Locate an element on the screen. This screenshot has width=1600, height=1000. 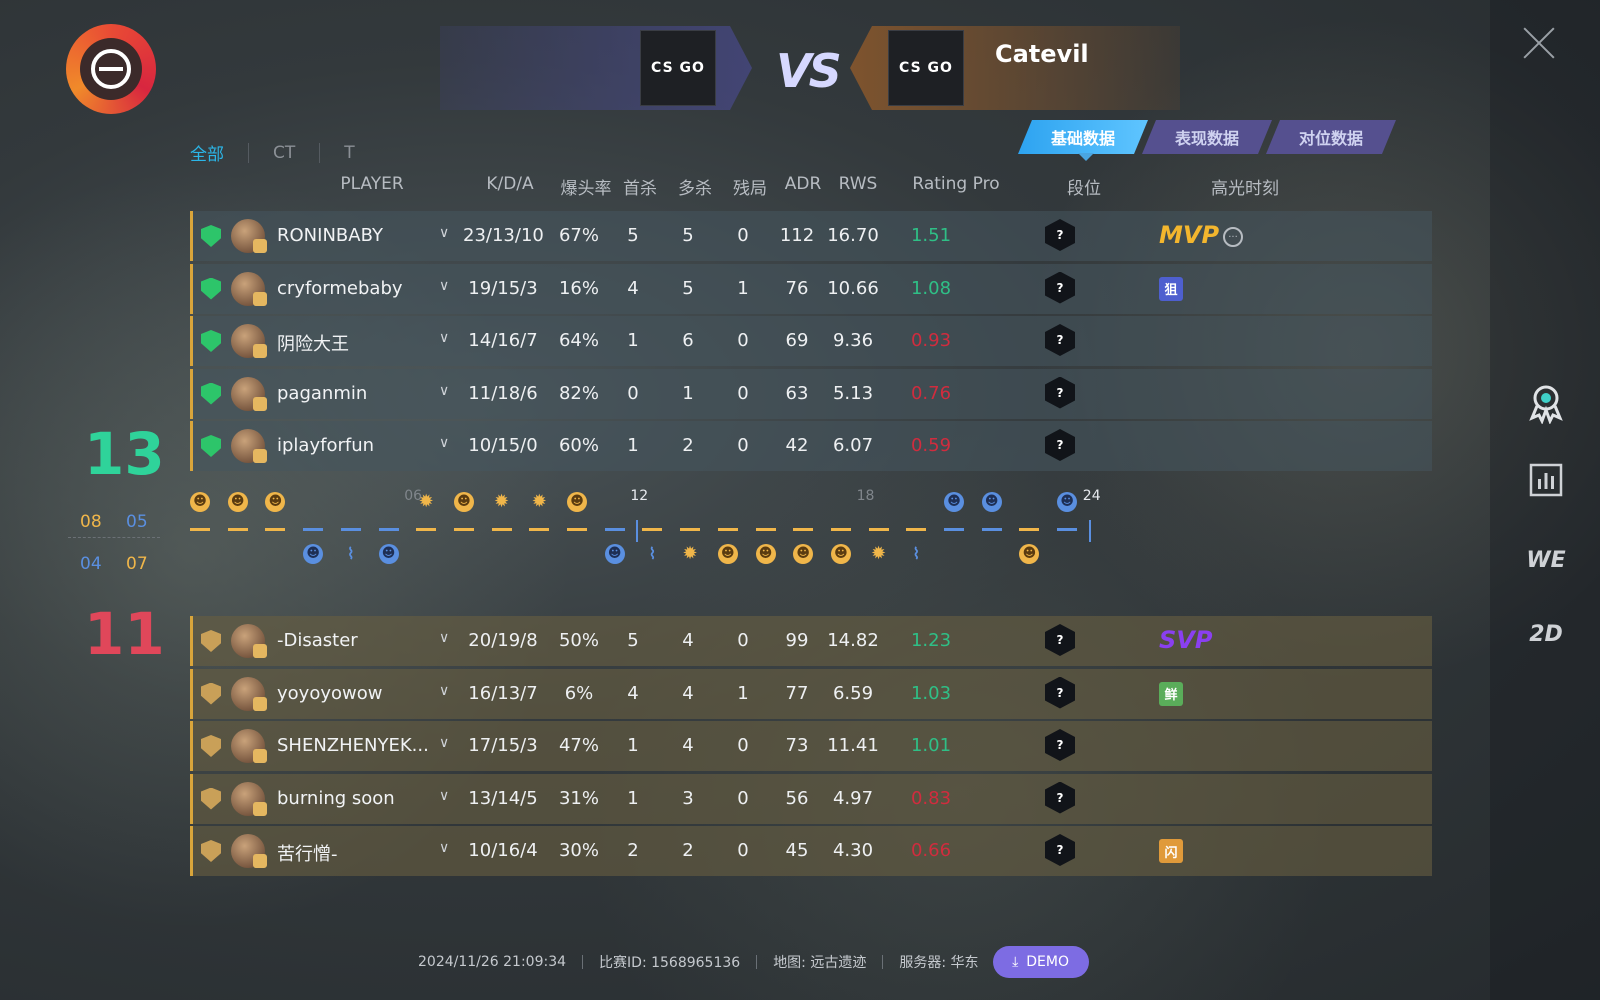
player-name: cryformebaby is located at coordinates (362, 288).